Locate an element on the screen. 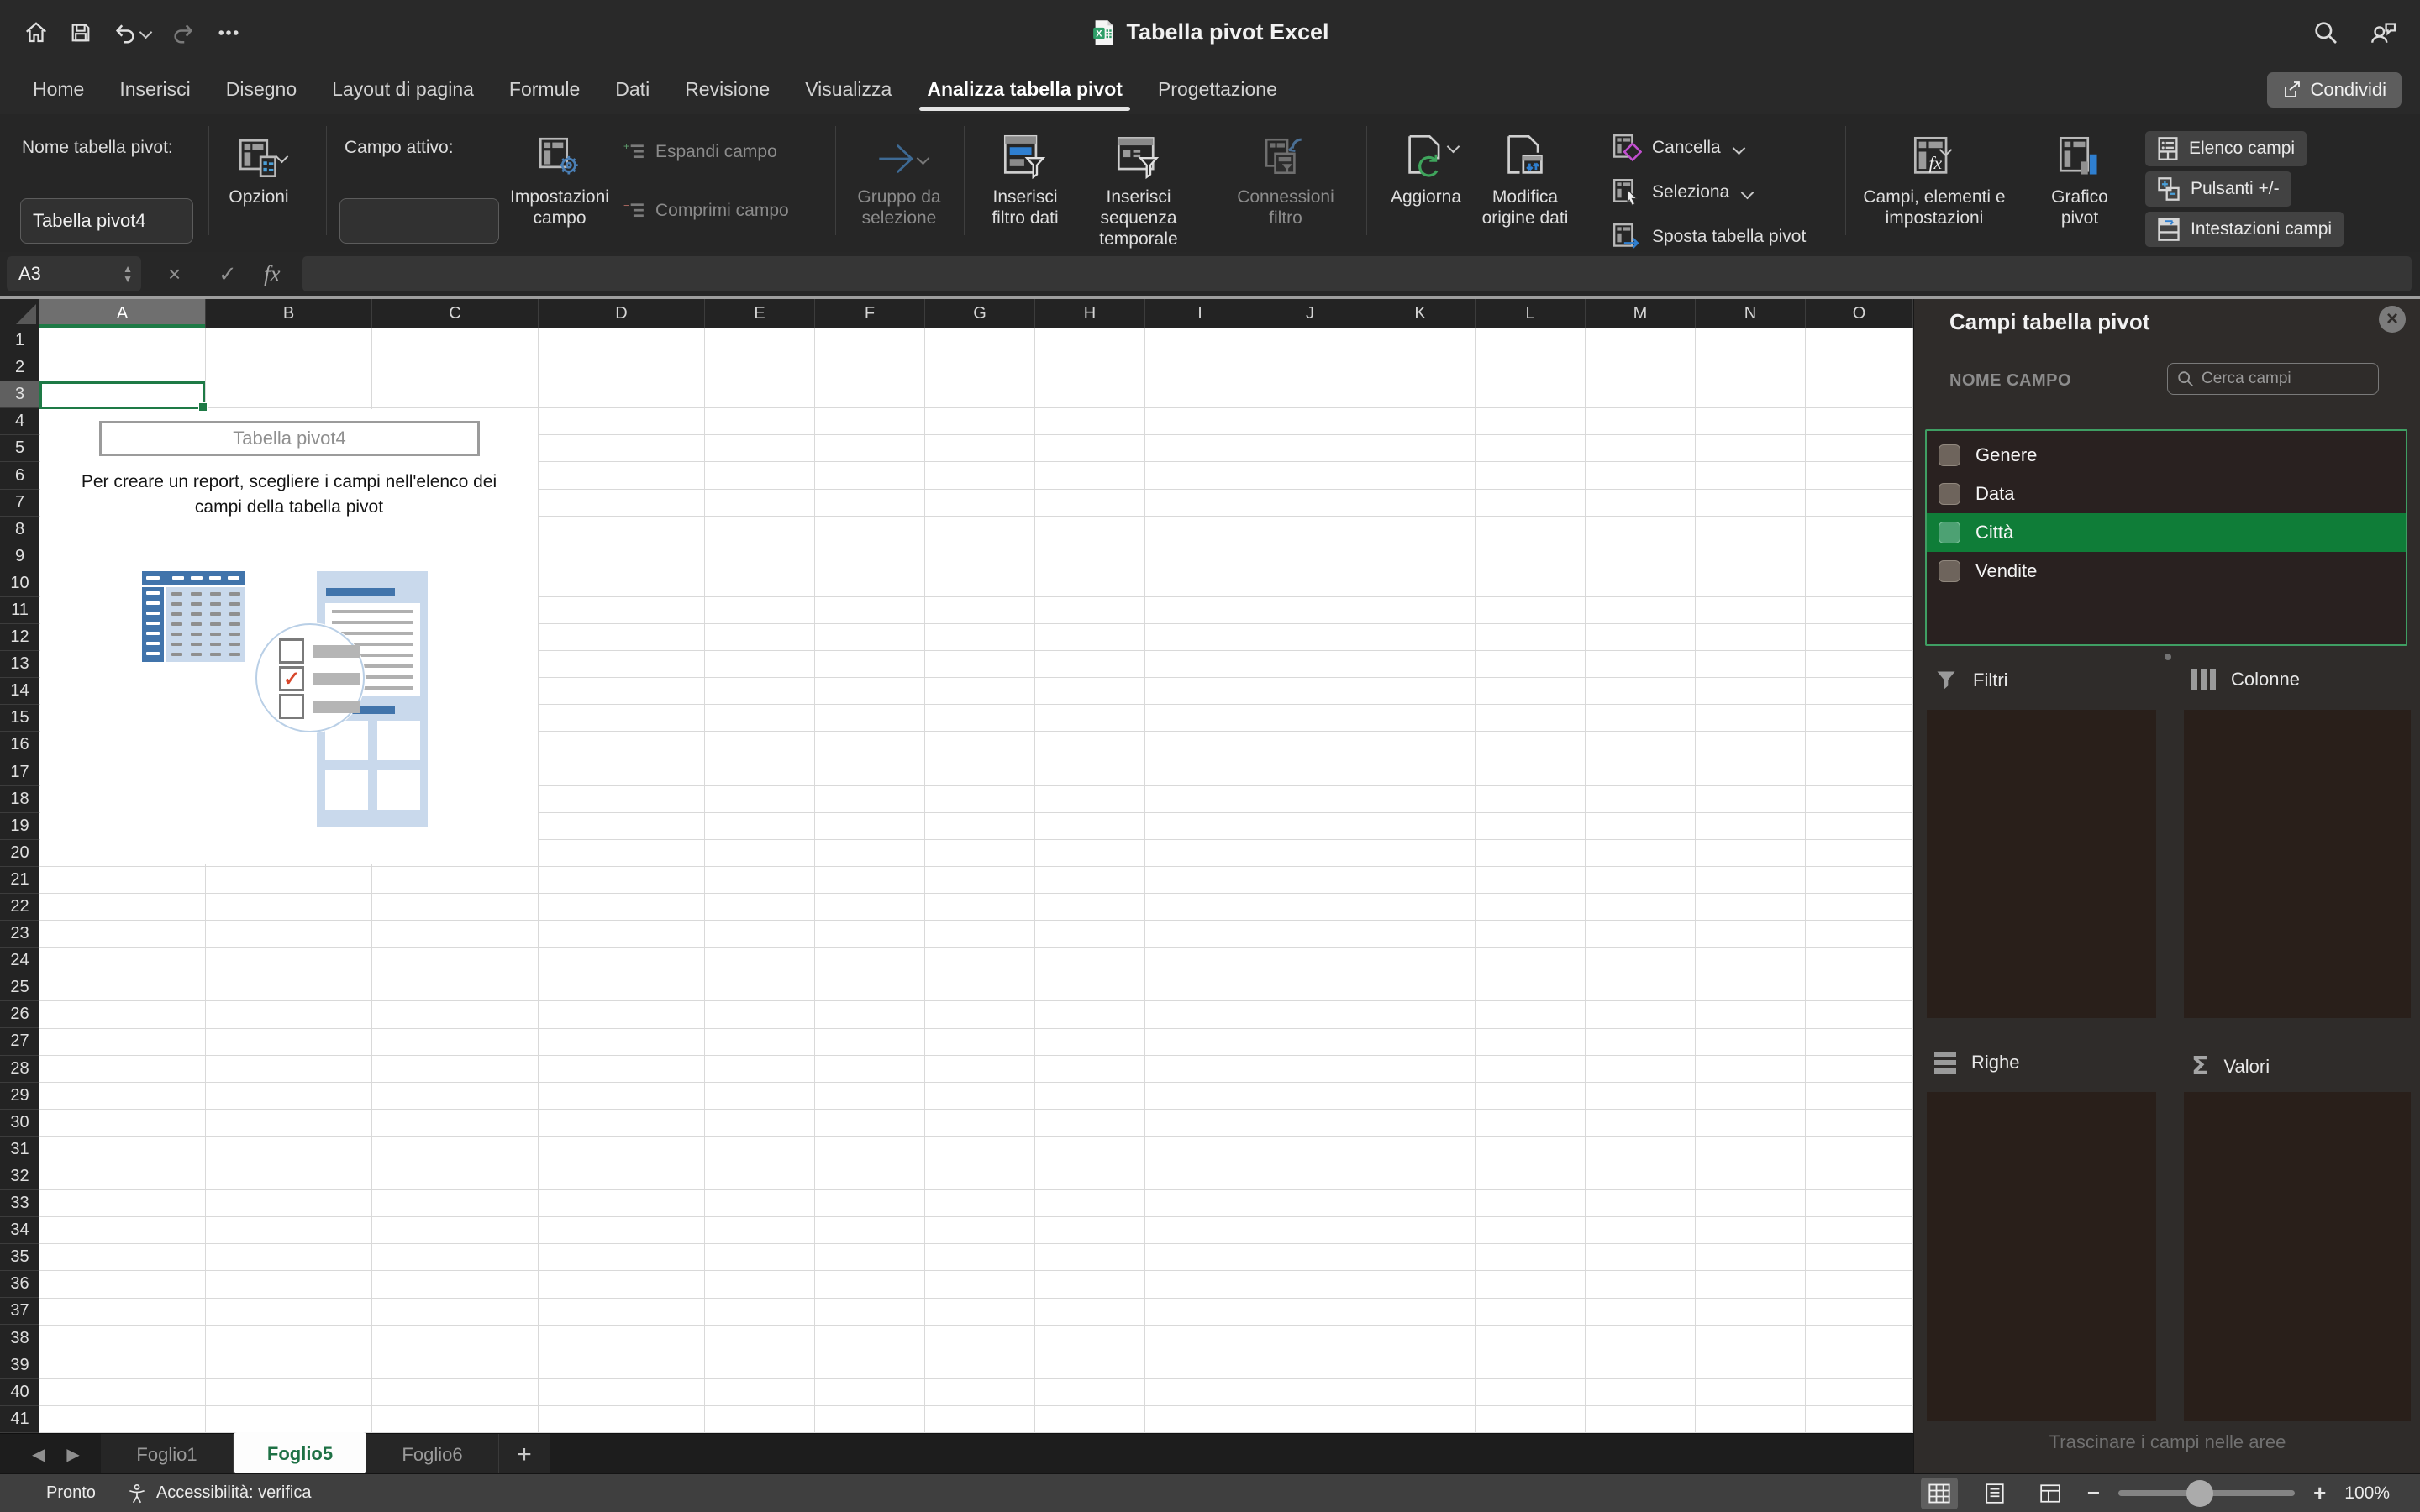  column-header-L: L is located at coordinates (1531, 313).